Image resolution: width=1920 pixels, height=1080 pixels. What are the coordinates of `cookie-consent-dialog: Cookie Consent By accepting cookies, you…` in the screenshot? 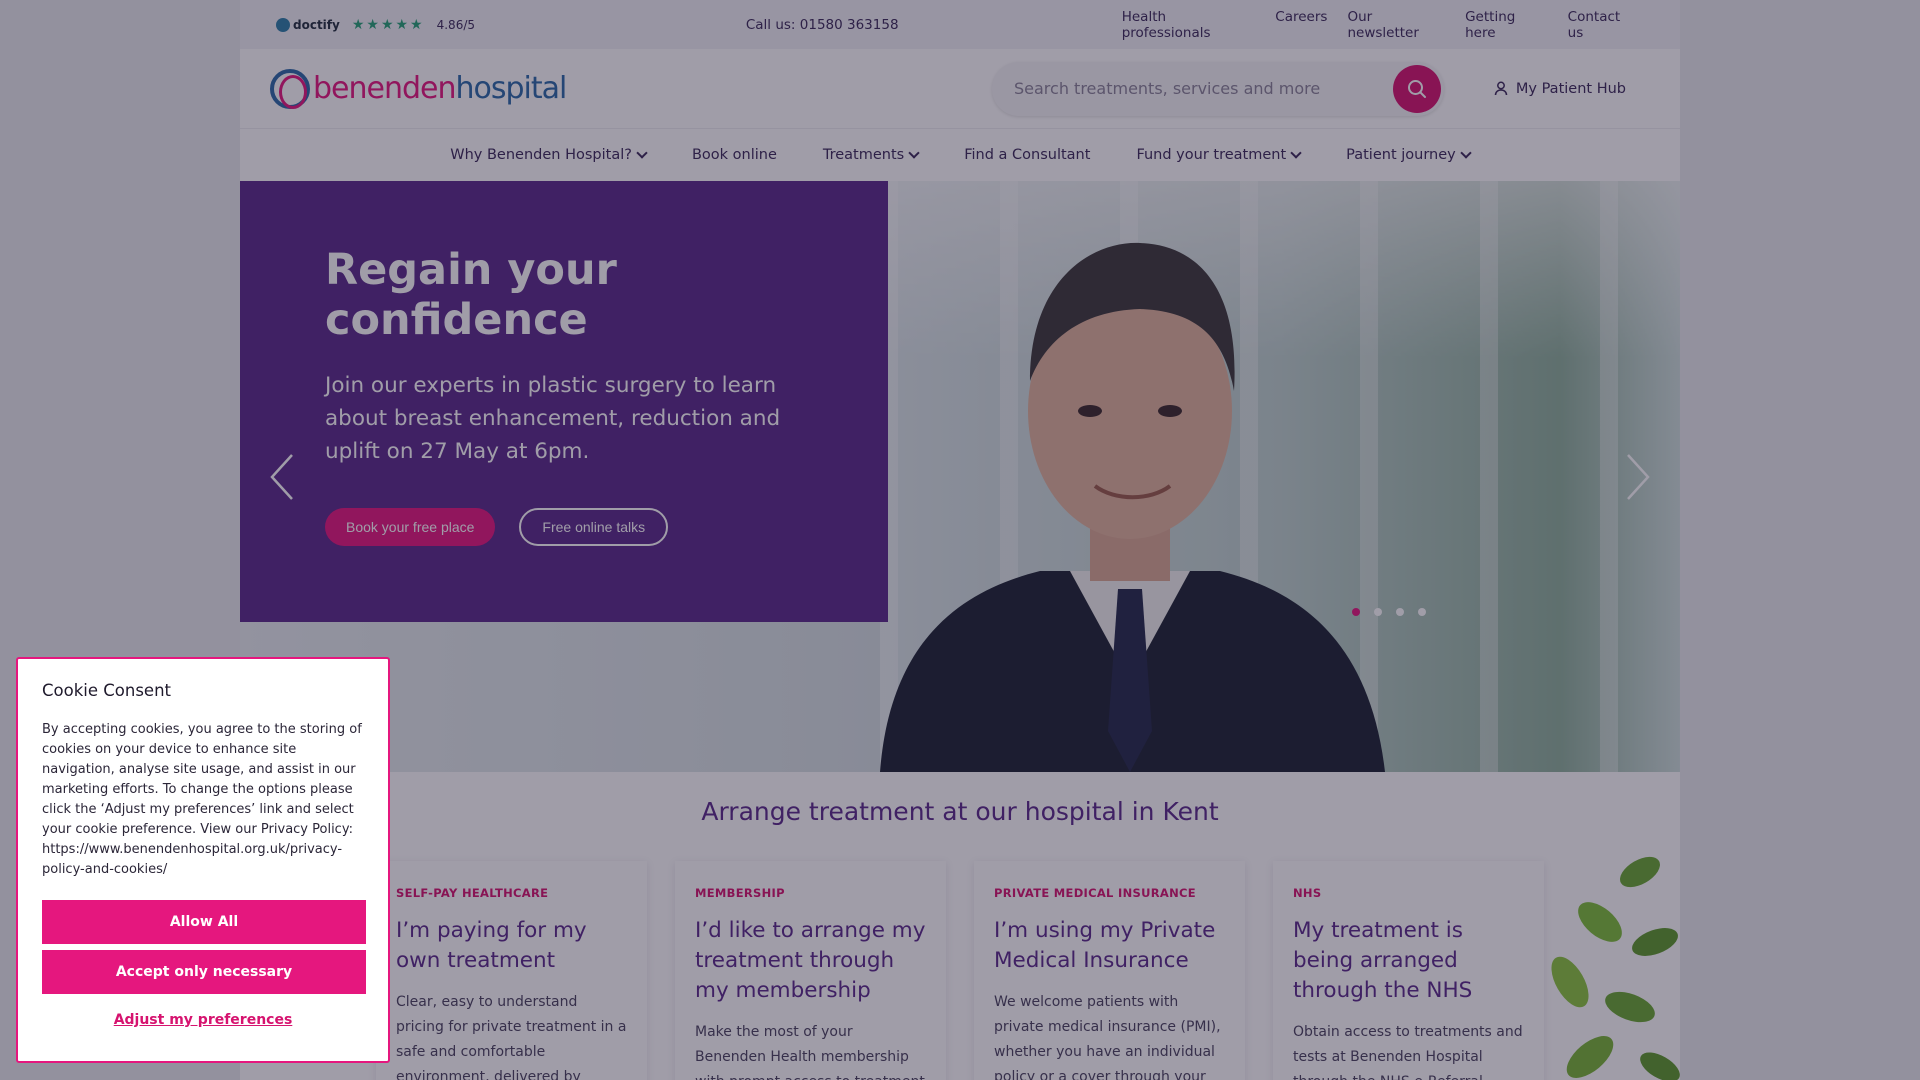 It's located at (203, 860).